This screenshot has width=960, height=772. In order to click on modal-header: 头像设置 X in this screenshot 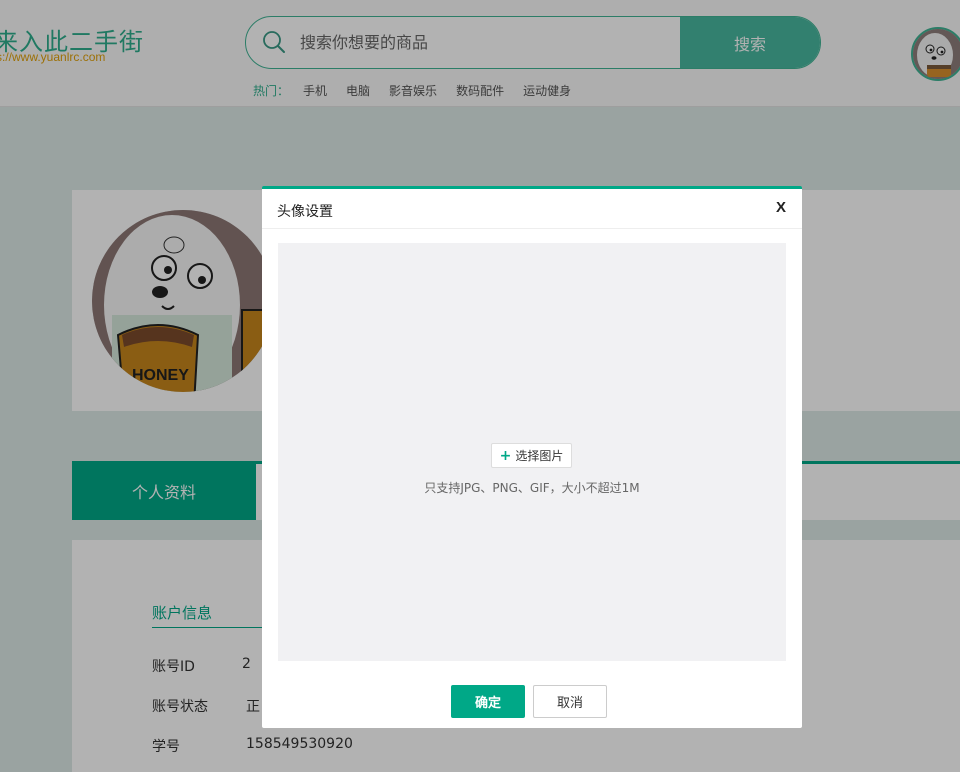, I will do `click(532, 209)`.